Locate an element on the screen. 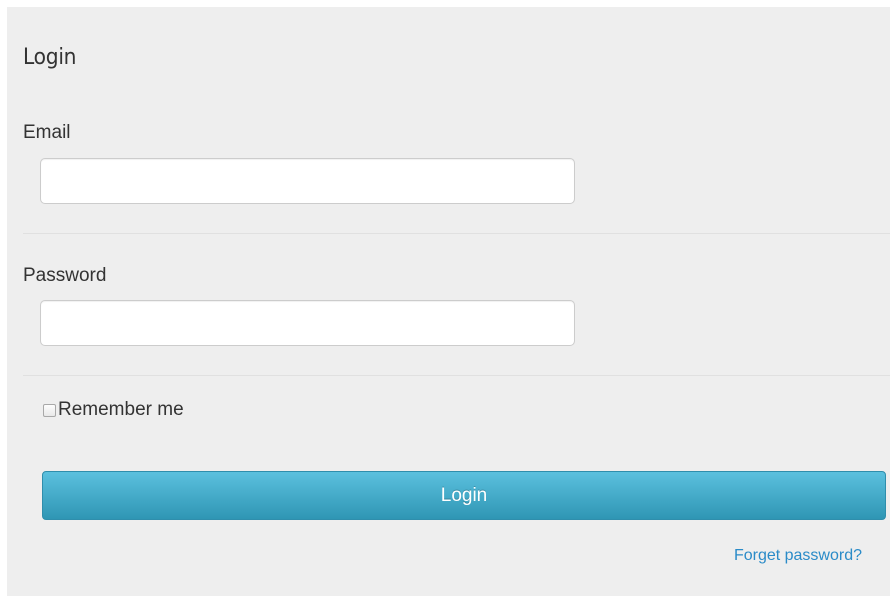 The image size is (890, 596). email-input is located at coordinates (307, 181).